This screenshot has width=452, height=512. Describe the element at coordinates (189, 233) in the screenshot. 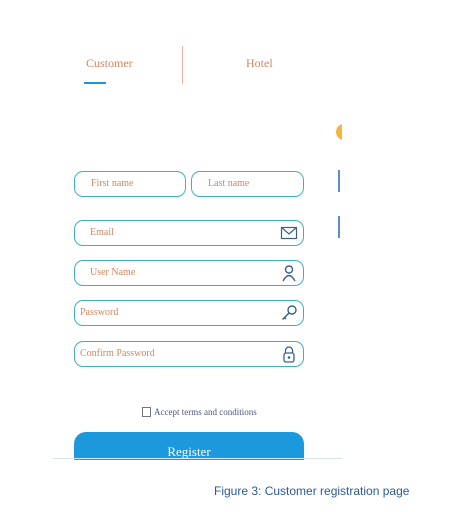

I see `email-field: Email` at that location.